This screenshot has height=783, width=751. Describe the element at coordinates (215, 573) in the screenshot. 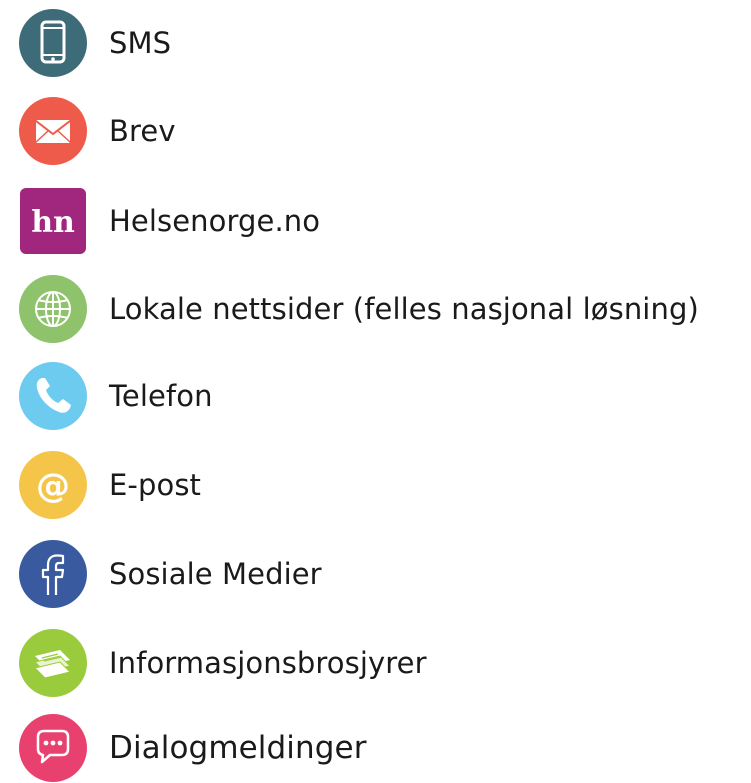

I see `channel-label: Sosiale Medier` at that location.